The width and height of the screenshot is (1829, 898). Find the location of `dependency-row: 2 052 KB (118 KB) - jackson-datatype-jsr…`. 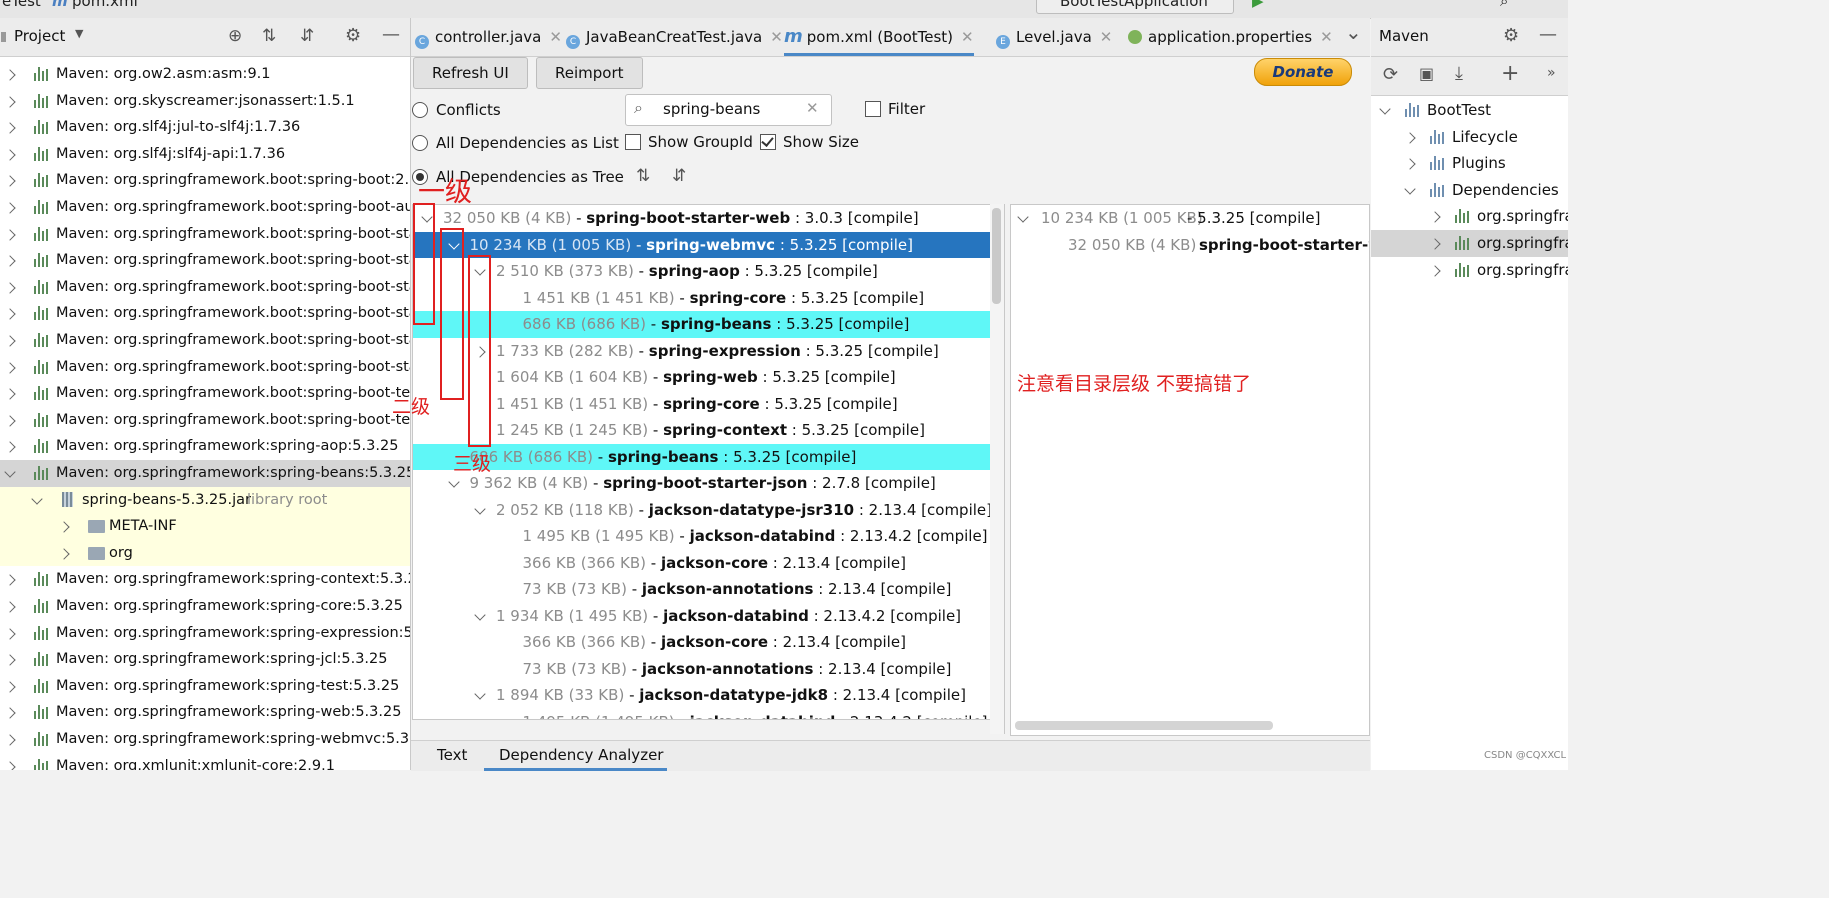

dependency-row: 2 052 KB (118 KB) - jackson-datatype-jsr… is located at coordinates (702, 510).